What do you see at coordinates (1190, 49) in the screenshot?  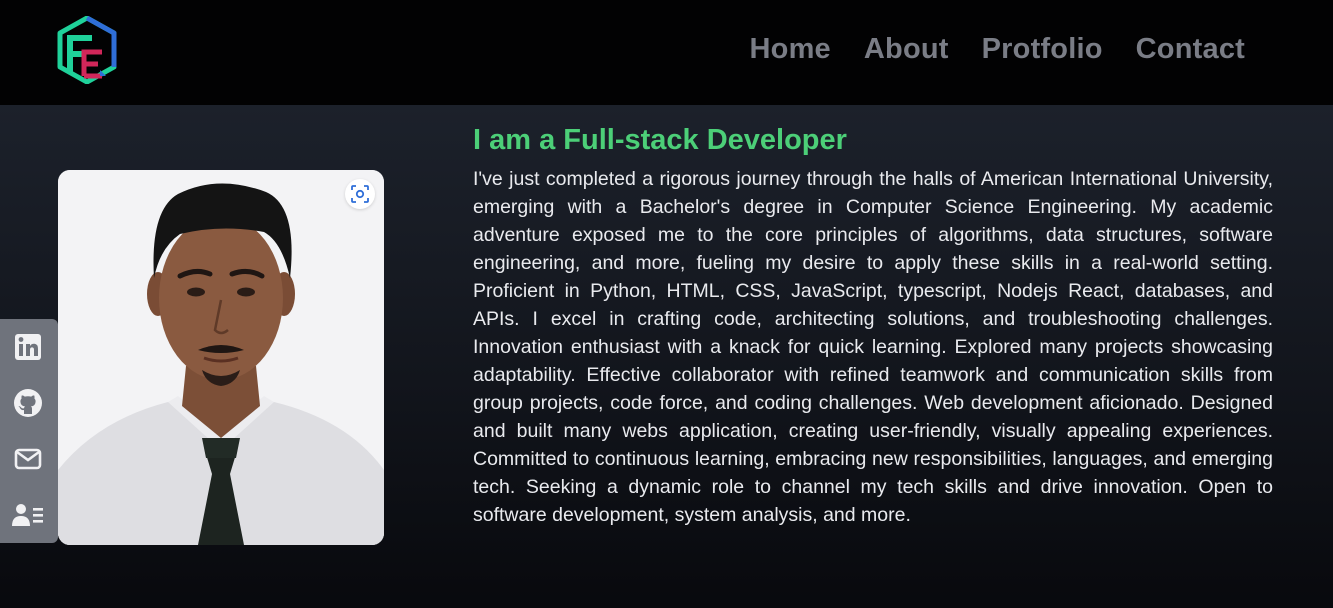 I see `nav-contact-link: Contact` at bounding box center [1190, 49].